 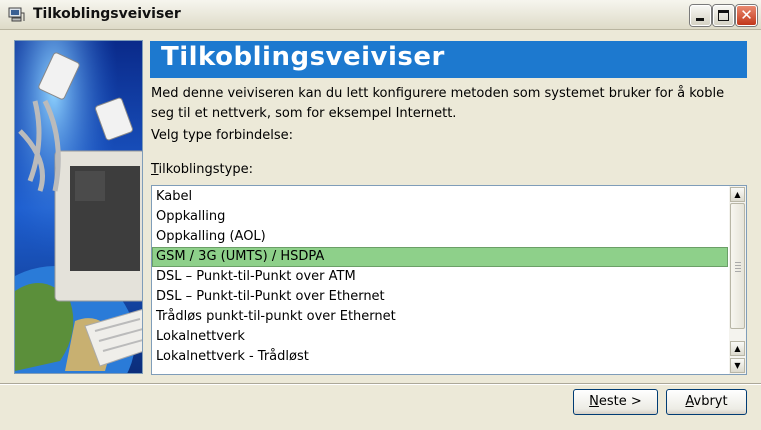 I want to click on scroll-thumb, so click(x=737, y=266).